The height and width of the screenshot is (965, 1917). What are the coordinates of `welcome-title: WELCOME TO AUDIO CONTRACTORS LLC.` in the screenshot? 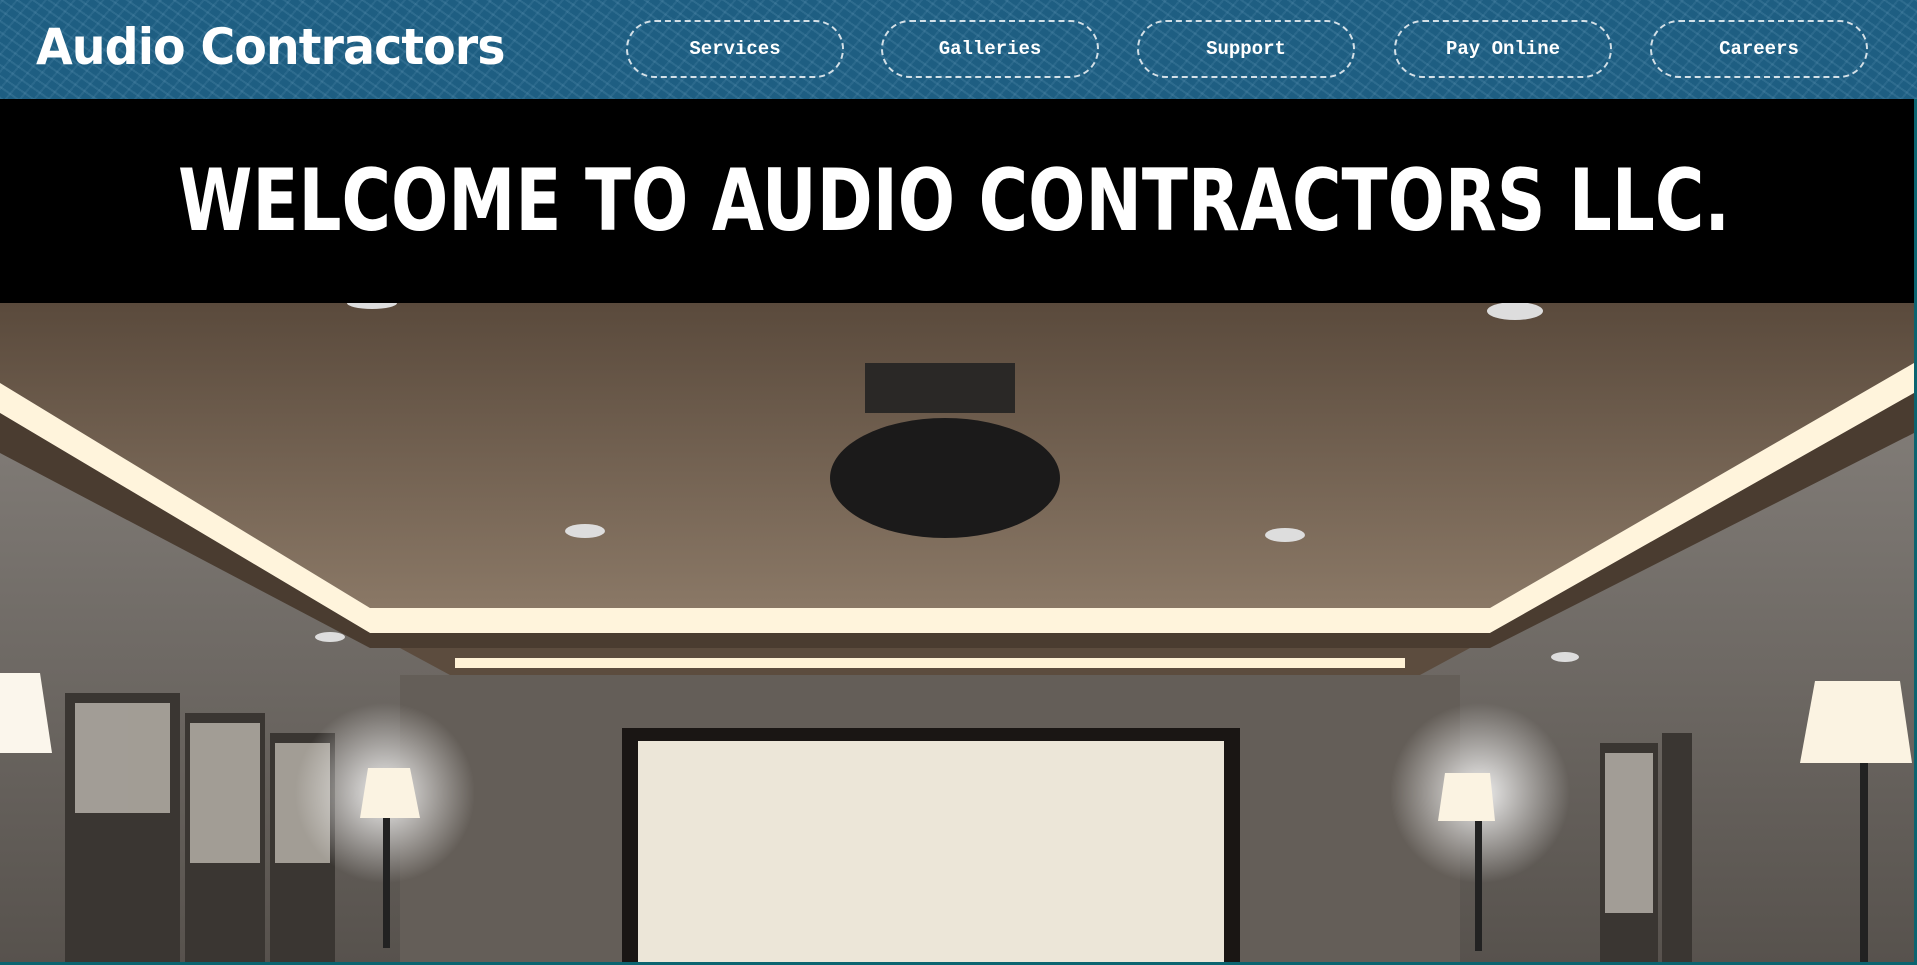 It's located at (954, 201).